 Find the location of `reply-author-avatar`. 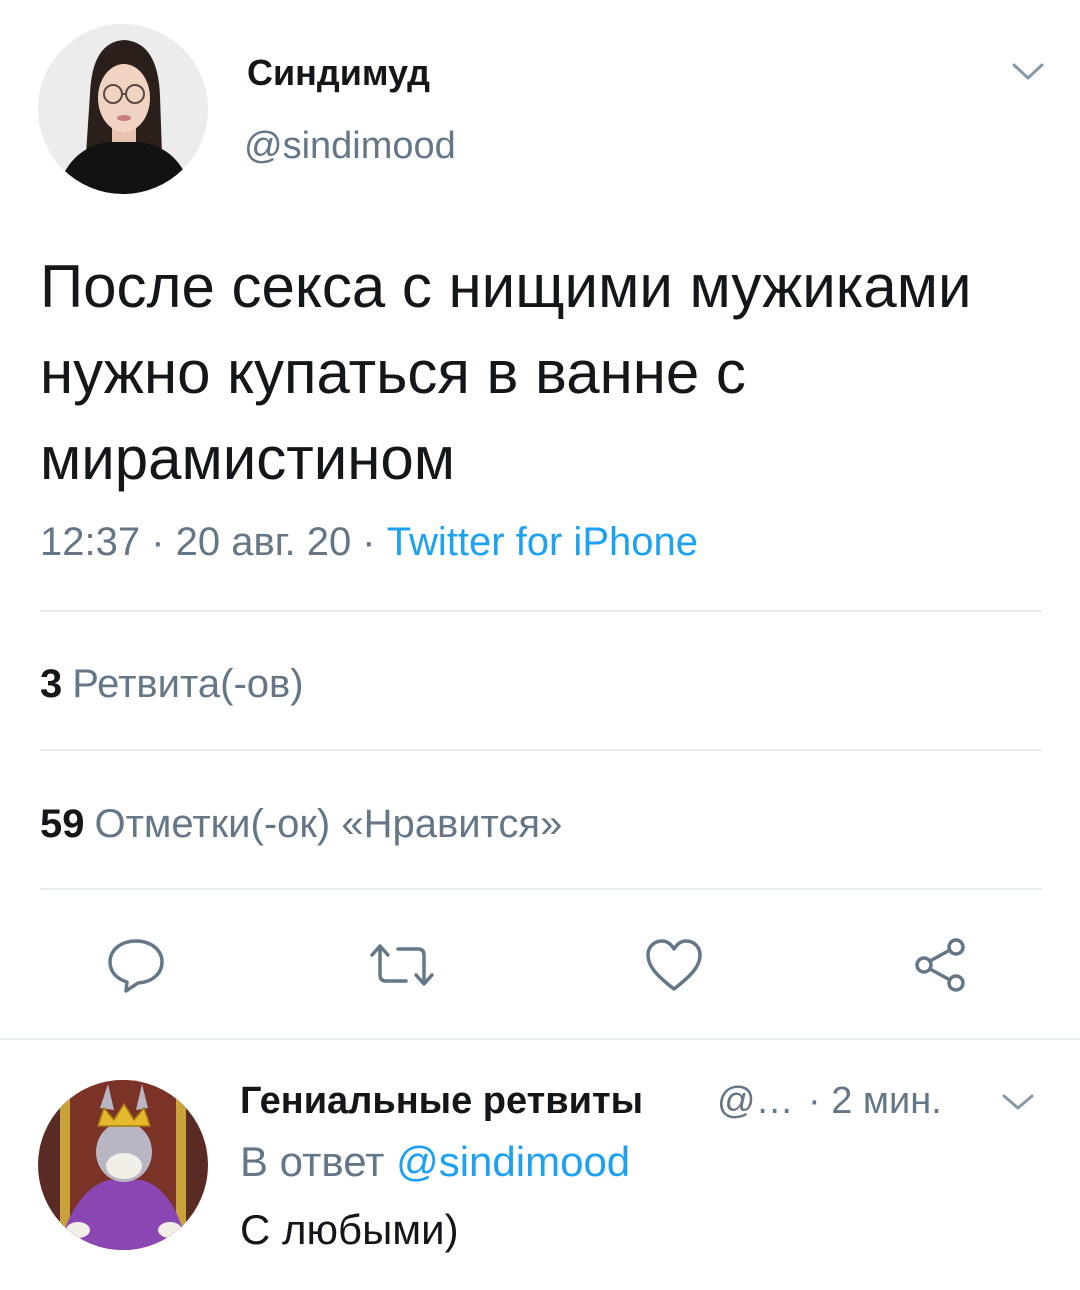

reply-author-avatar is located at coordinates (123, 1165).